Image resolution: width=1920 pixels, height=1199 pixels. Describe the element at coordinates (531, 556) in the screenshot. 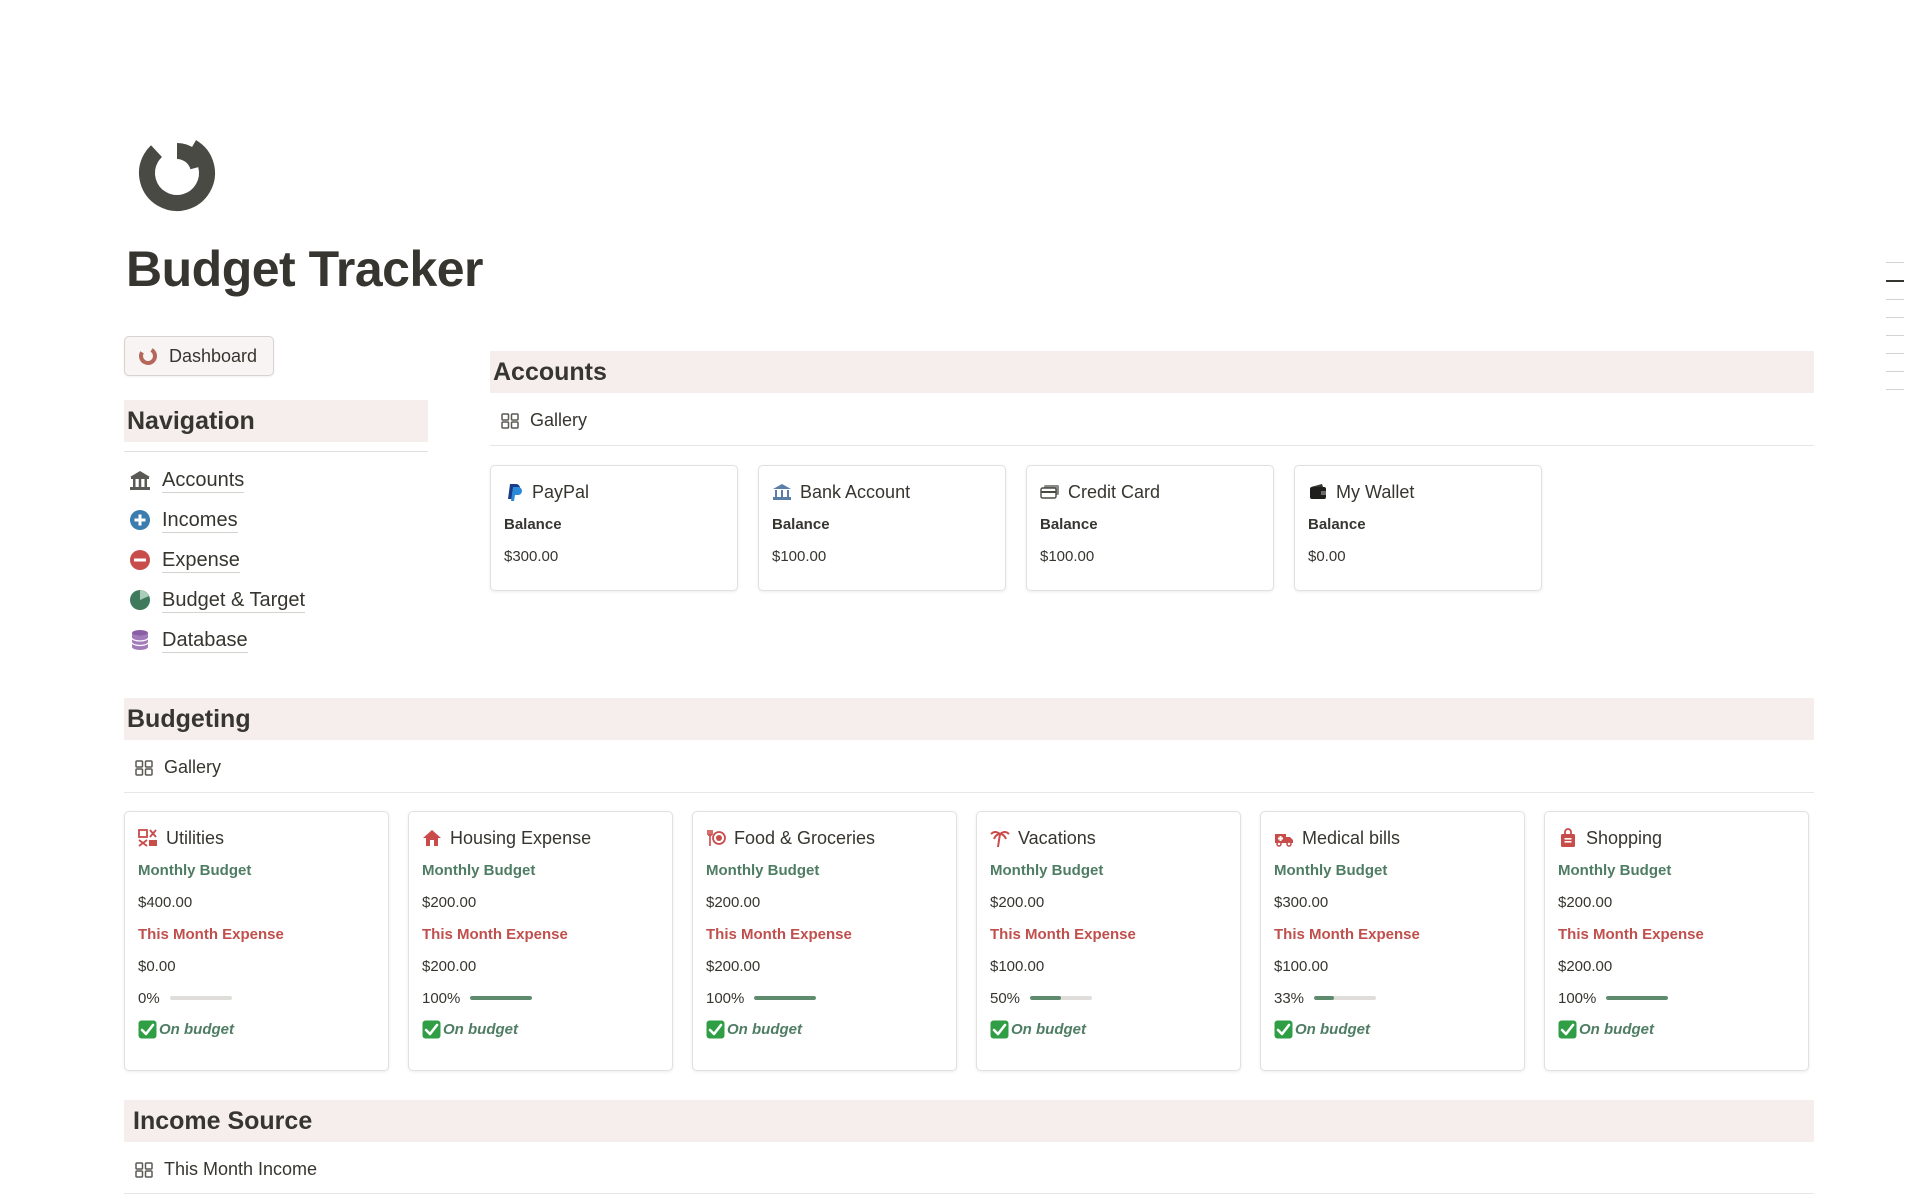

I see `balance-value: $300.00` at that location.